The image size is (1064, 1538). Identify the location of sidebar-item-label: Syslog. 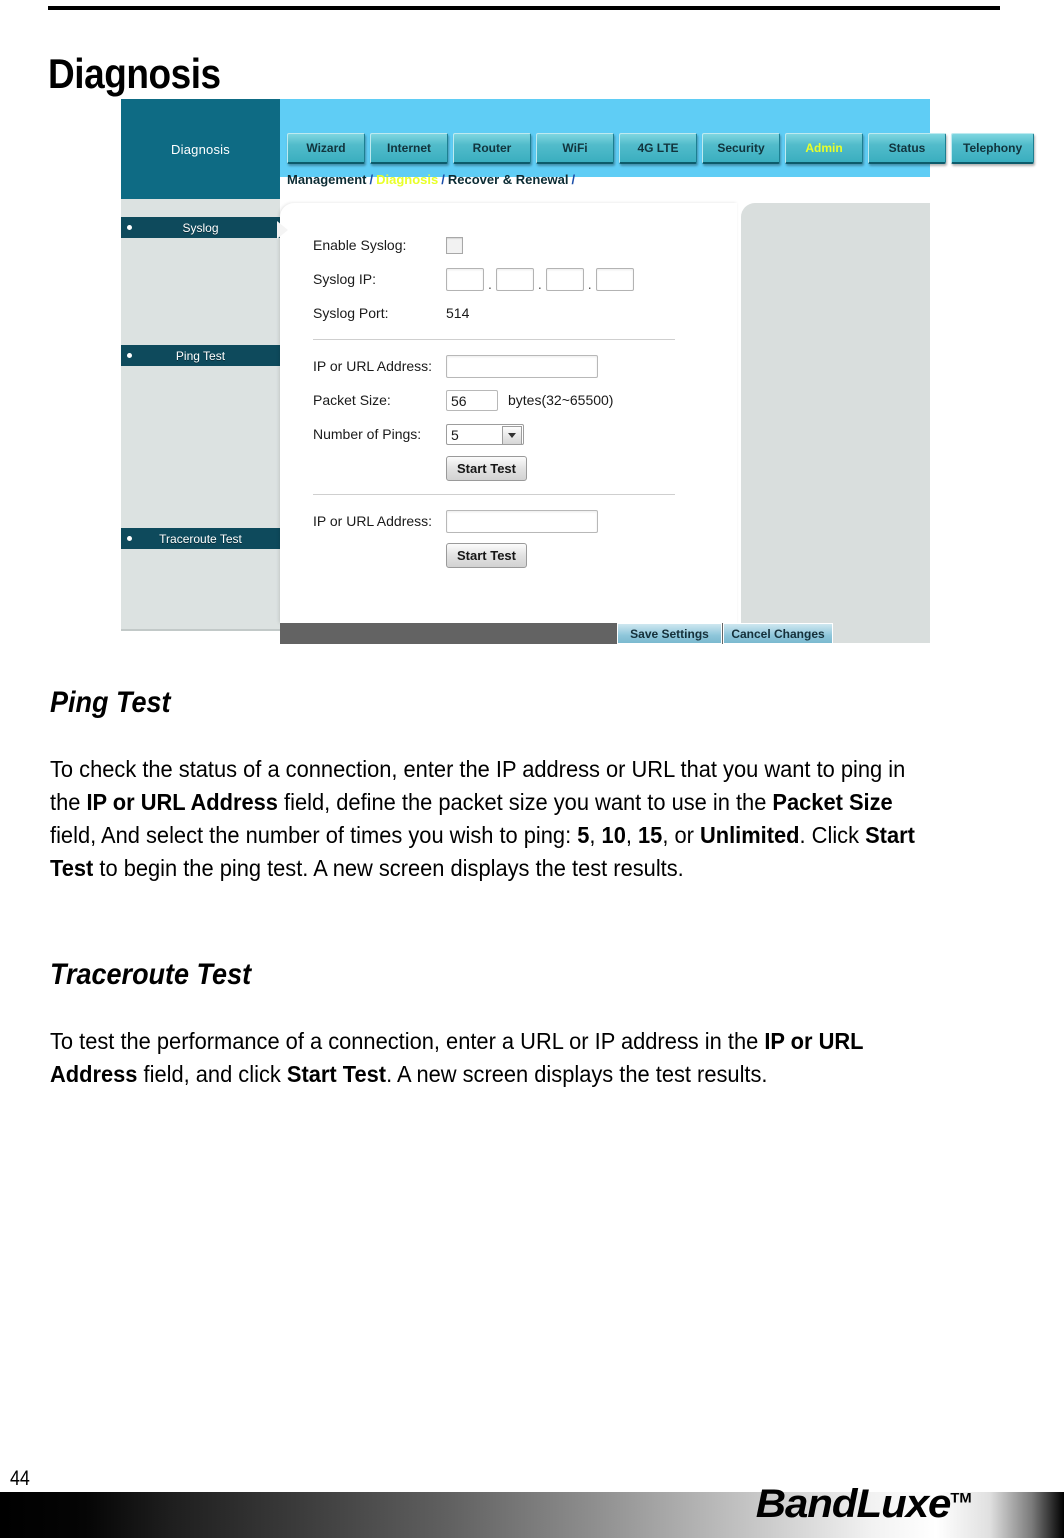
(200, 227).